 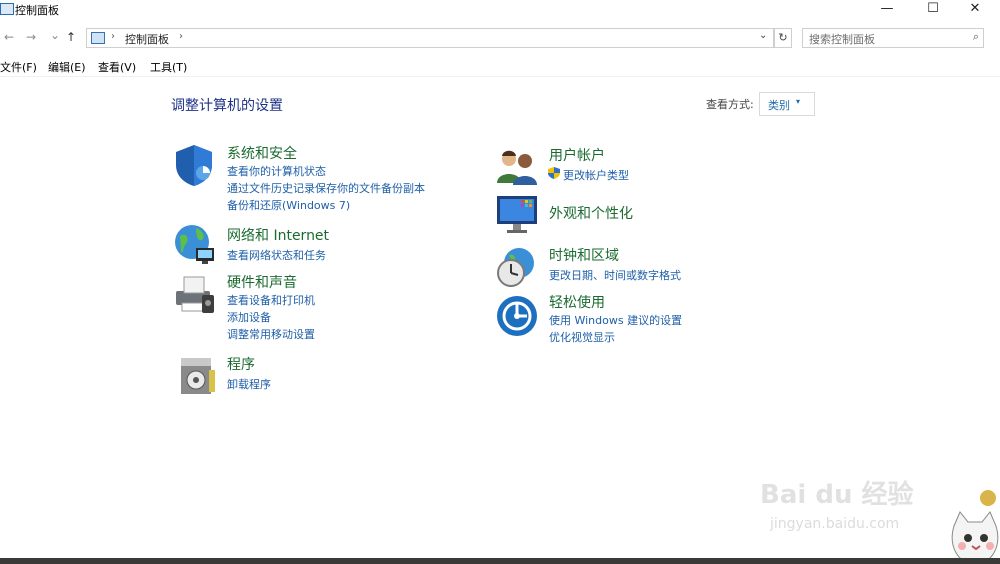 I want to click on category-user-accounts: 用户帐户, so click(x=577, y=155).